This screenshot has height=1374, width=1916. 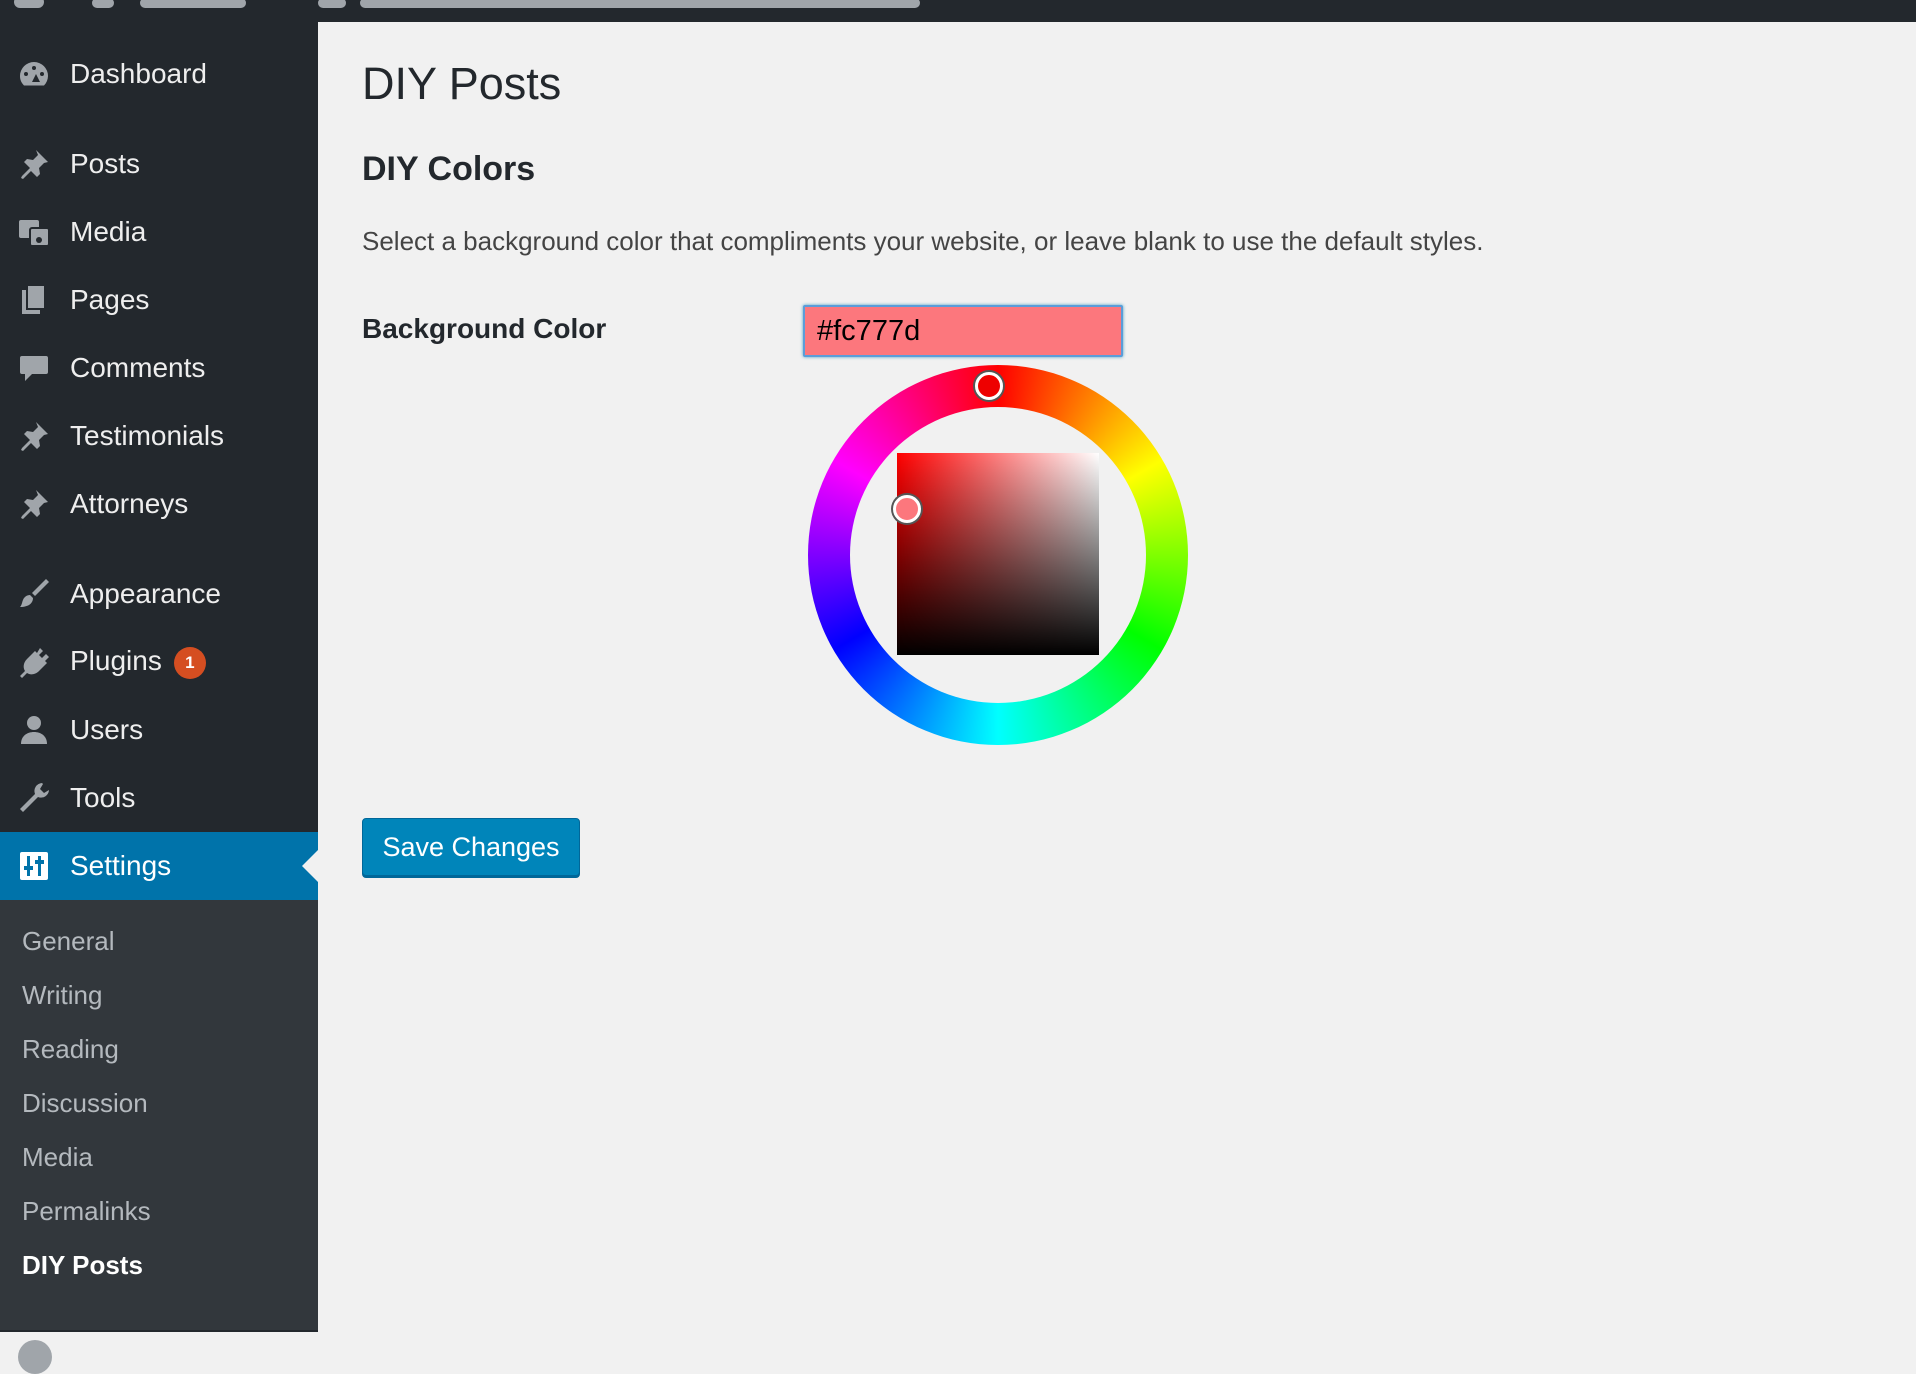 I want to click on submenu-item-discussion: Discussion, so click(x=85, y=1103).